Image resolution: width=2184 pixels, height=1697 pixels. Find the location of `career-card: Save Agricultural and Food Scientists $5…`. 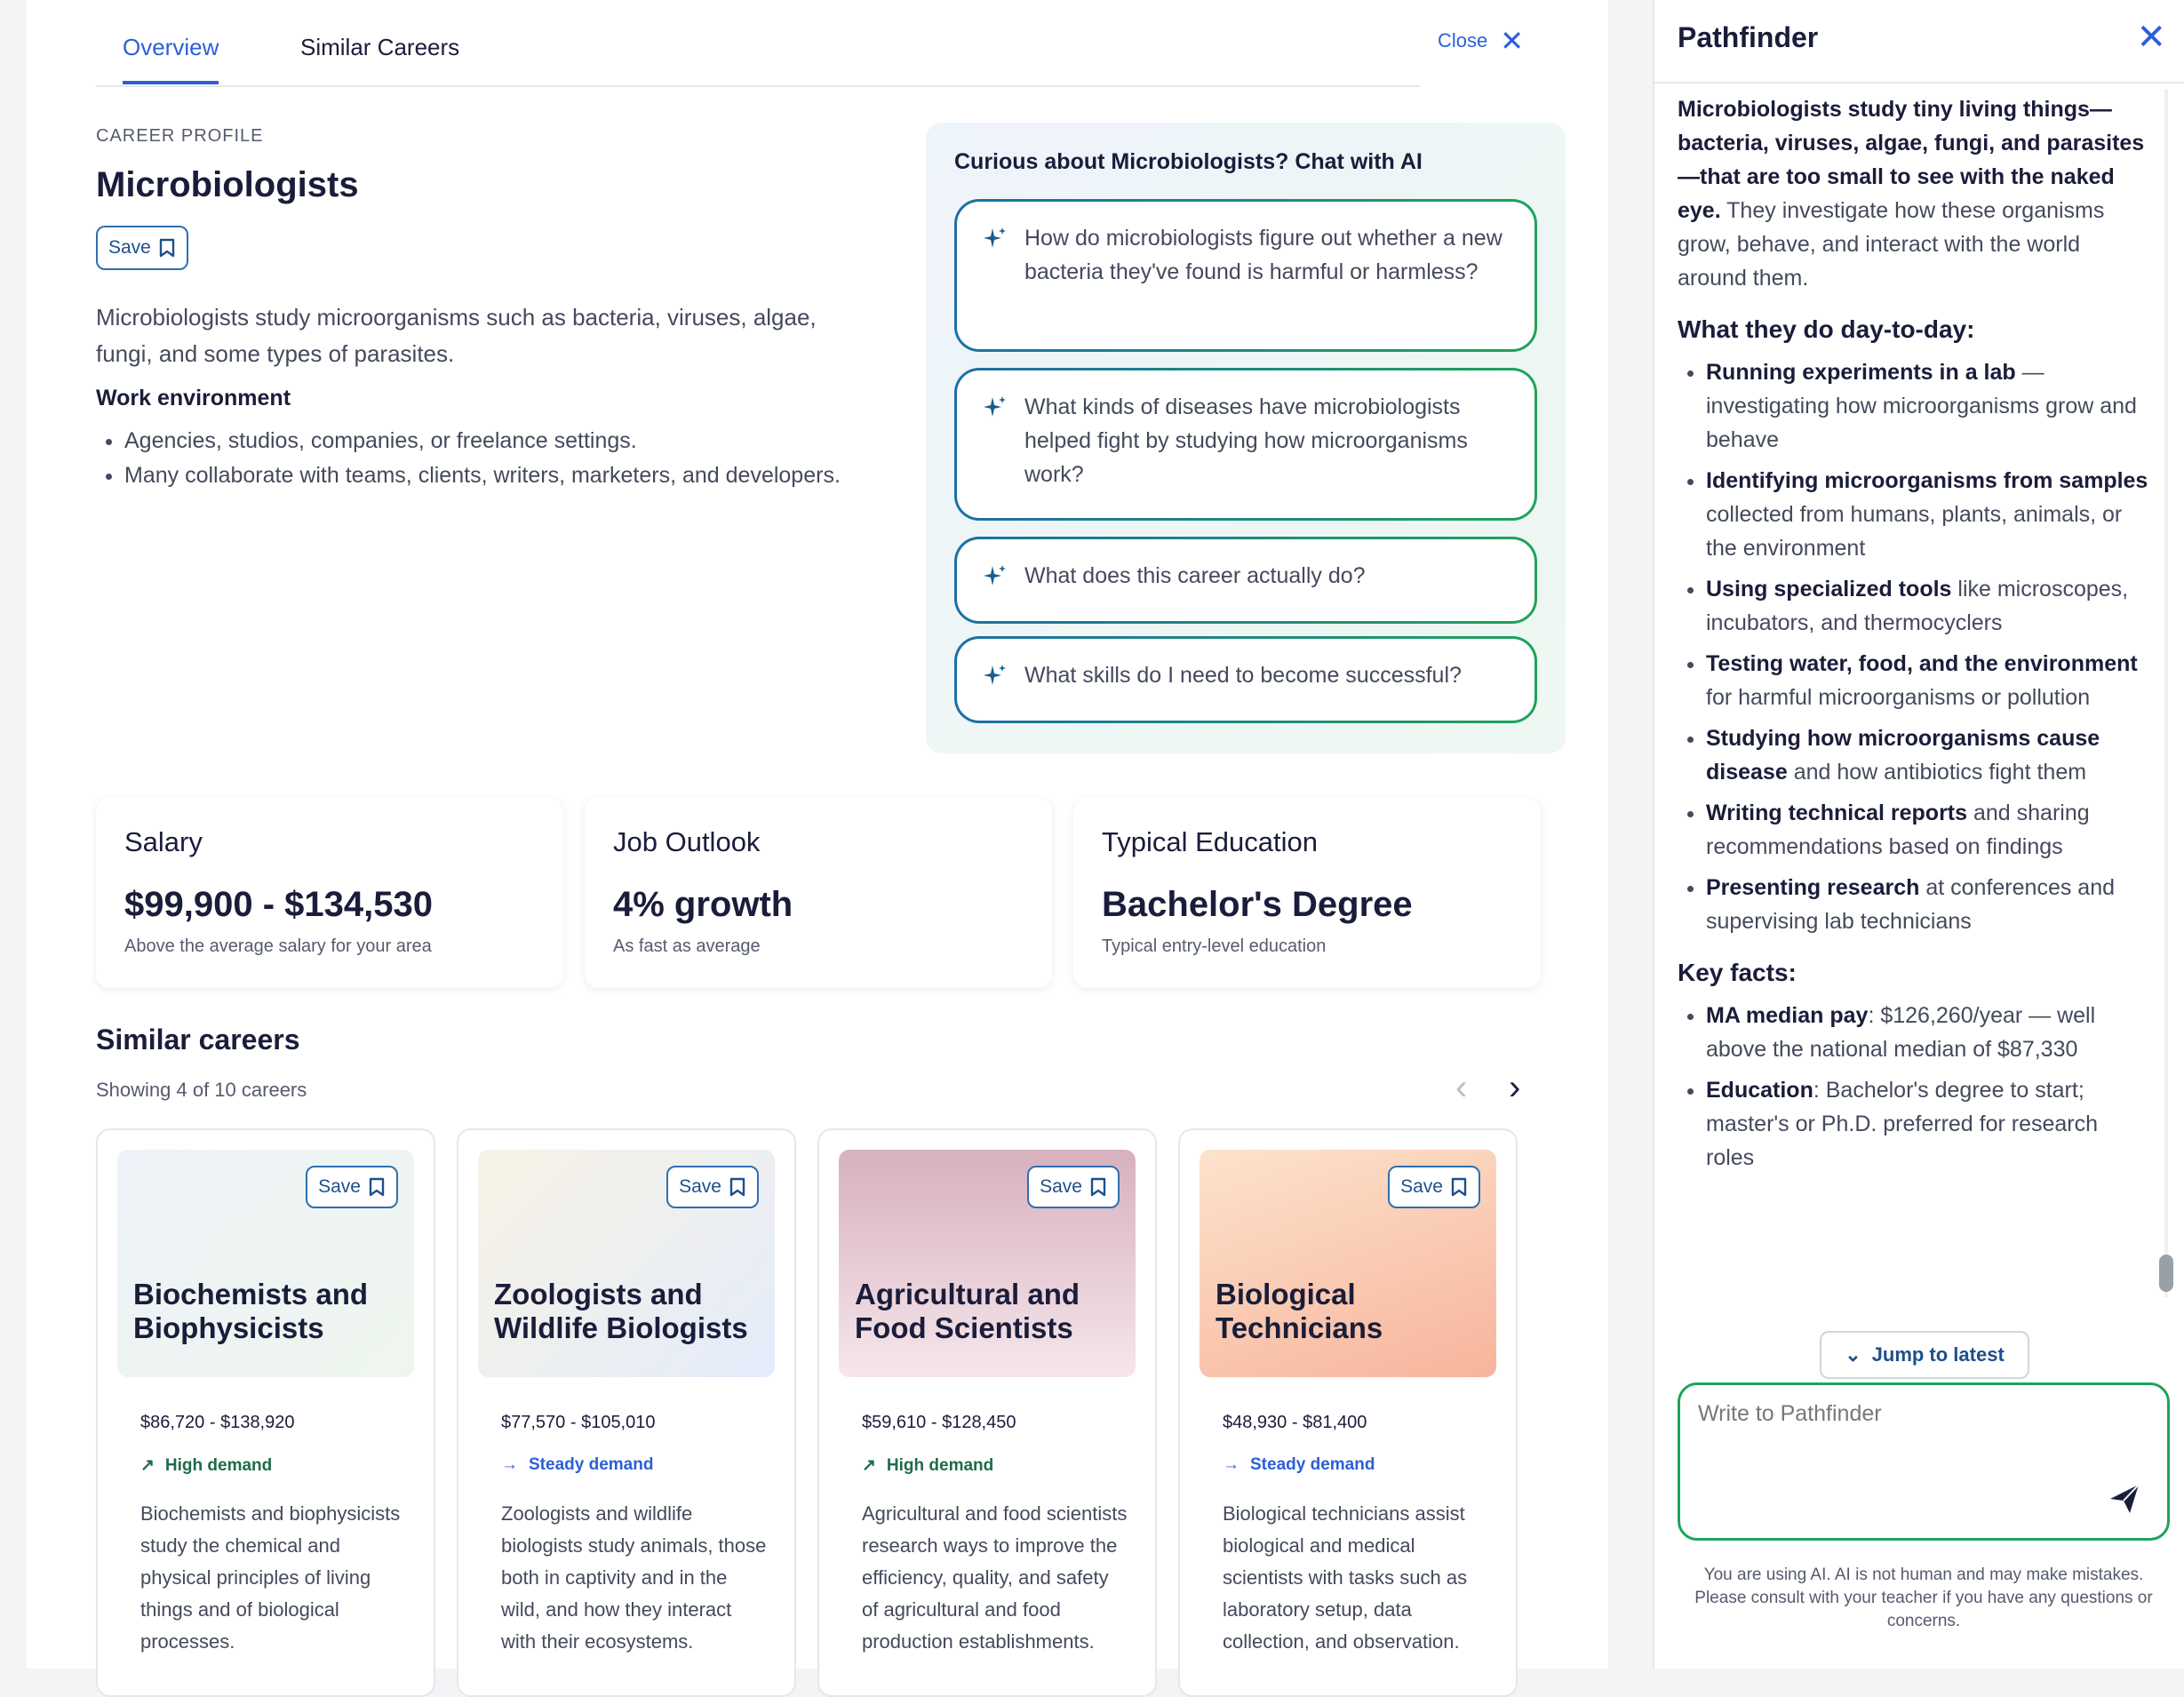

career-card: Save Agricultural and Food Scientists $5… is located at coordinates (987, 1413).